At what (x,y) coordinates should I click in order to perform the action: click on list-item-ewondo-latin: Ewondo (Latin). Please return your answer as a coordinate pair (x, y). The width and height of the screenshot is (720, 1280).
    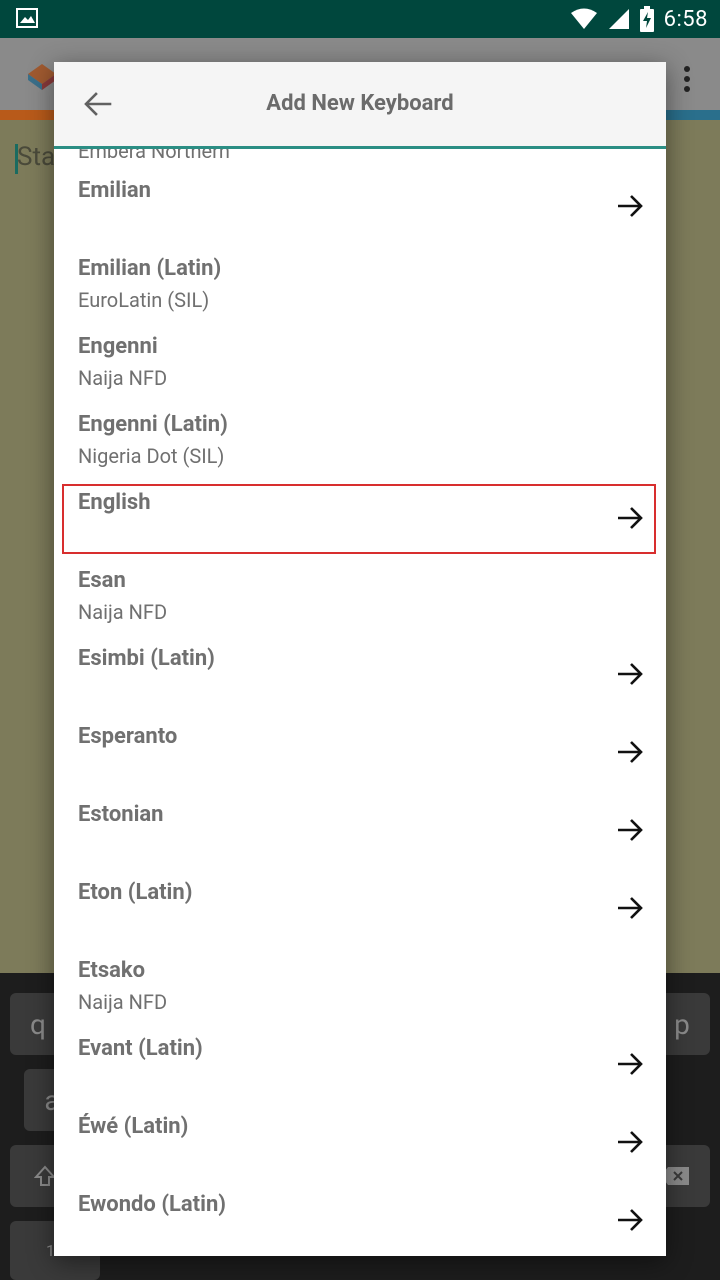
    Looking at the image, I should click on (360, 1220).